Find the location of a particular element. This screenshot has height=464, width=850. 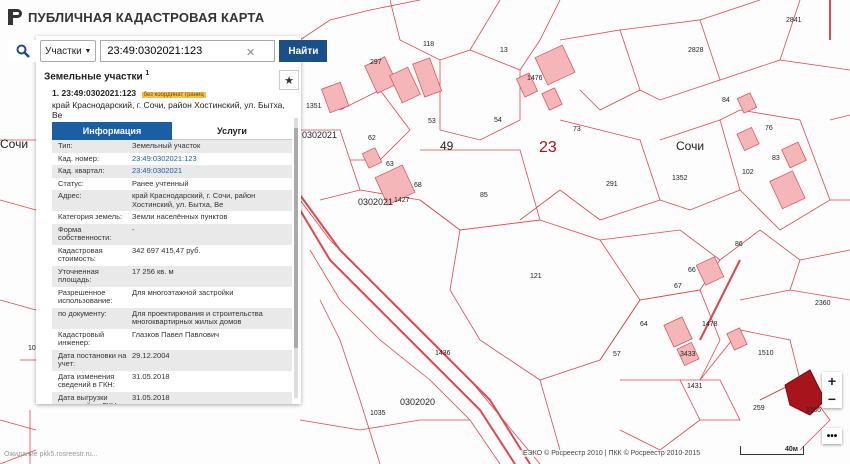

info-row: Тип: Земельный участок is located at coordinates (172, 146).